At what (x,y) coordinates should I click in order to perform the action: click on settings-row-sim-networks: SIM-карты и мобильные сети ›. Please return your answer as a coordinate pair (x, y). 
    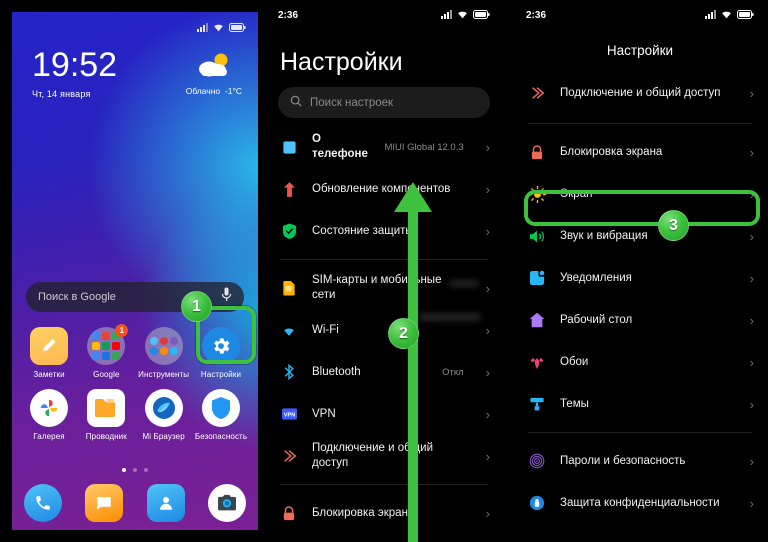
    Looking at the image, I should click on (384, 288).